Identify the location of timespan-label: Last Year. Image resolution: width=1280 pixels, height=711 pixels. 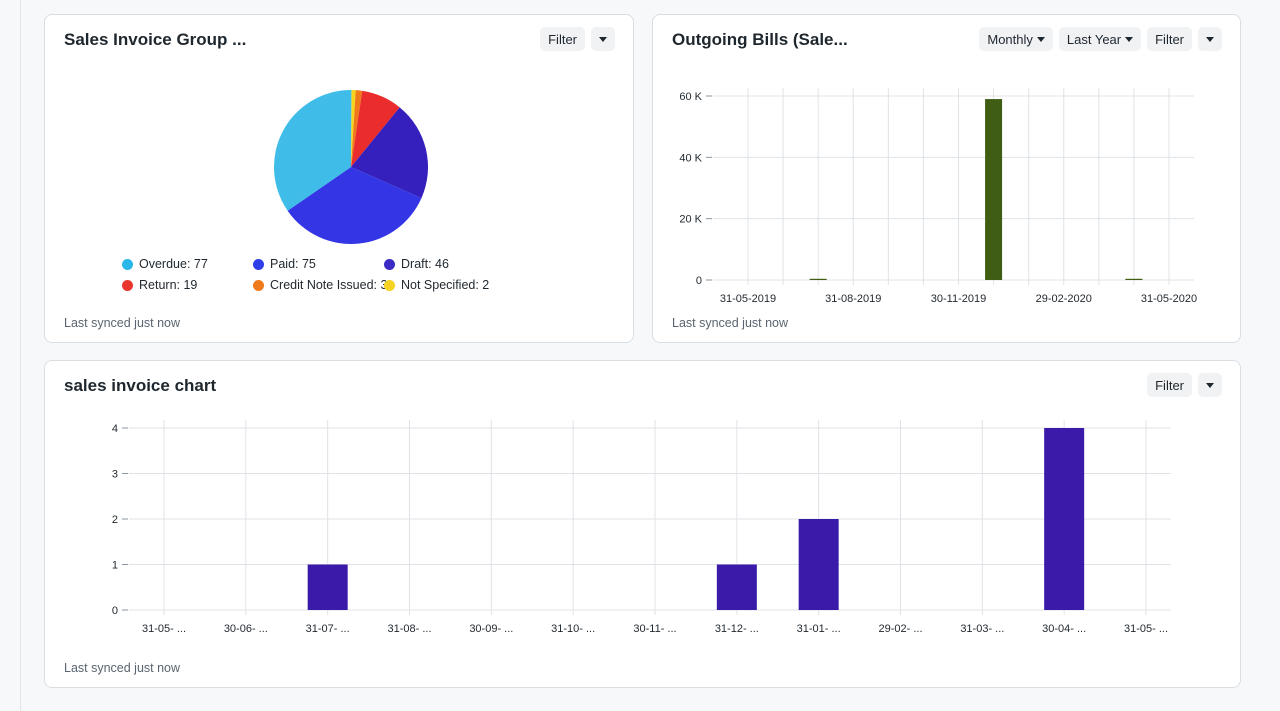
(1094, 39).